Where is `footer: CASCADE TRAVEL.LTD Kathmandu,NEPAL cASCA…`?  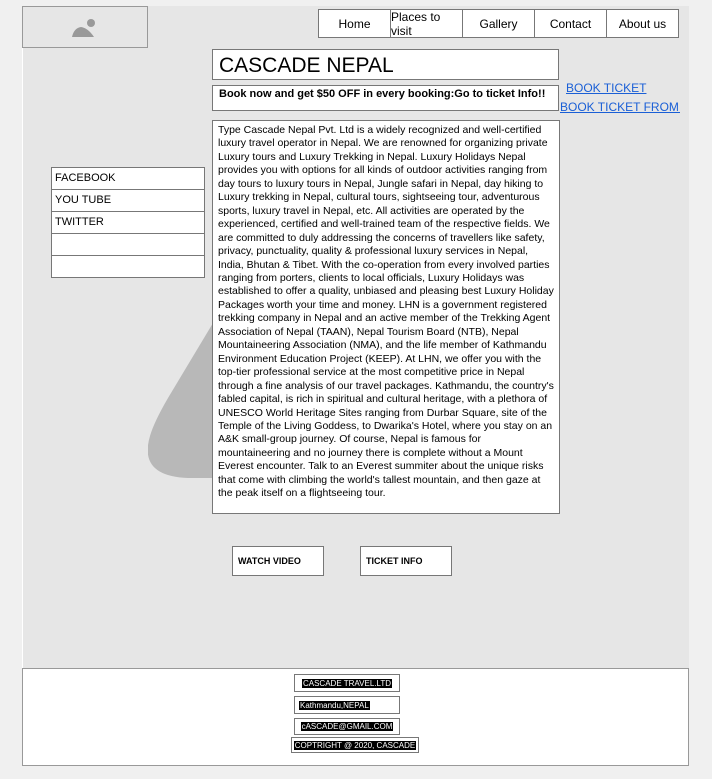 footer: CASCADE TRAVEL.LTD Kathmandu,NEPAL cASCA… is located at coordinates (355, 717).